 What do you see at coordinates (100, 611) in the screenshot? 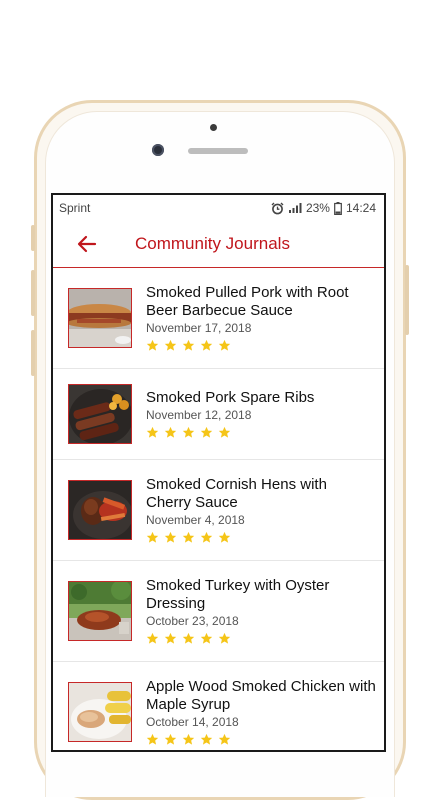
I see `smoked-turkey-thumbnail` at bounding box center [100, 611].